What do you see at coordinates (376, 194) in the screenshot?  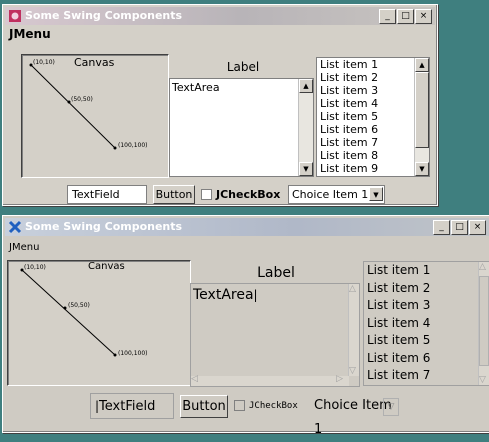 I see `dropdown-arrow-icon: ▼` at bounding box center [376, 194].